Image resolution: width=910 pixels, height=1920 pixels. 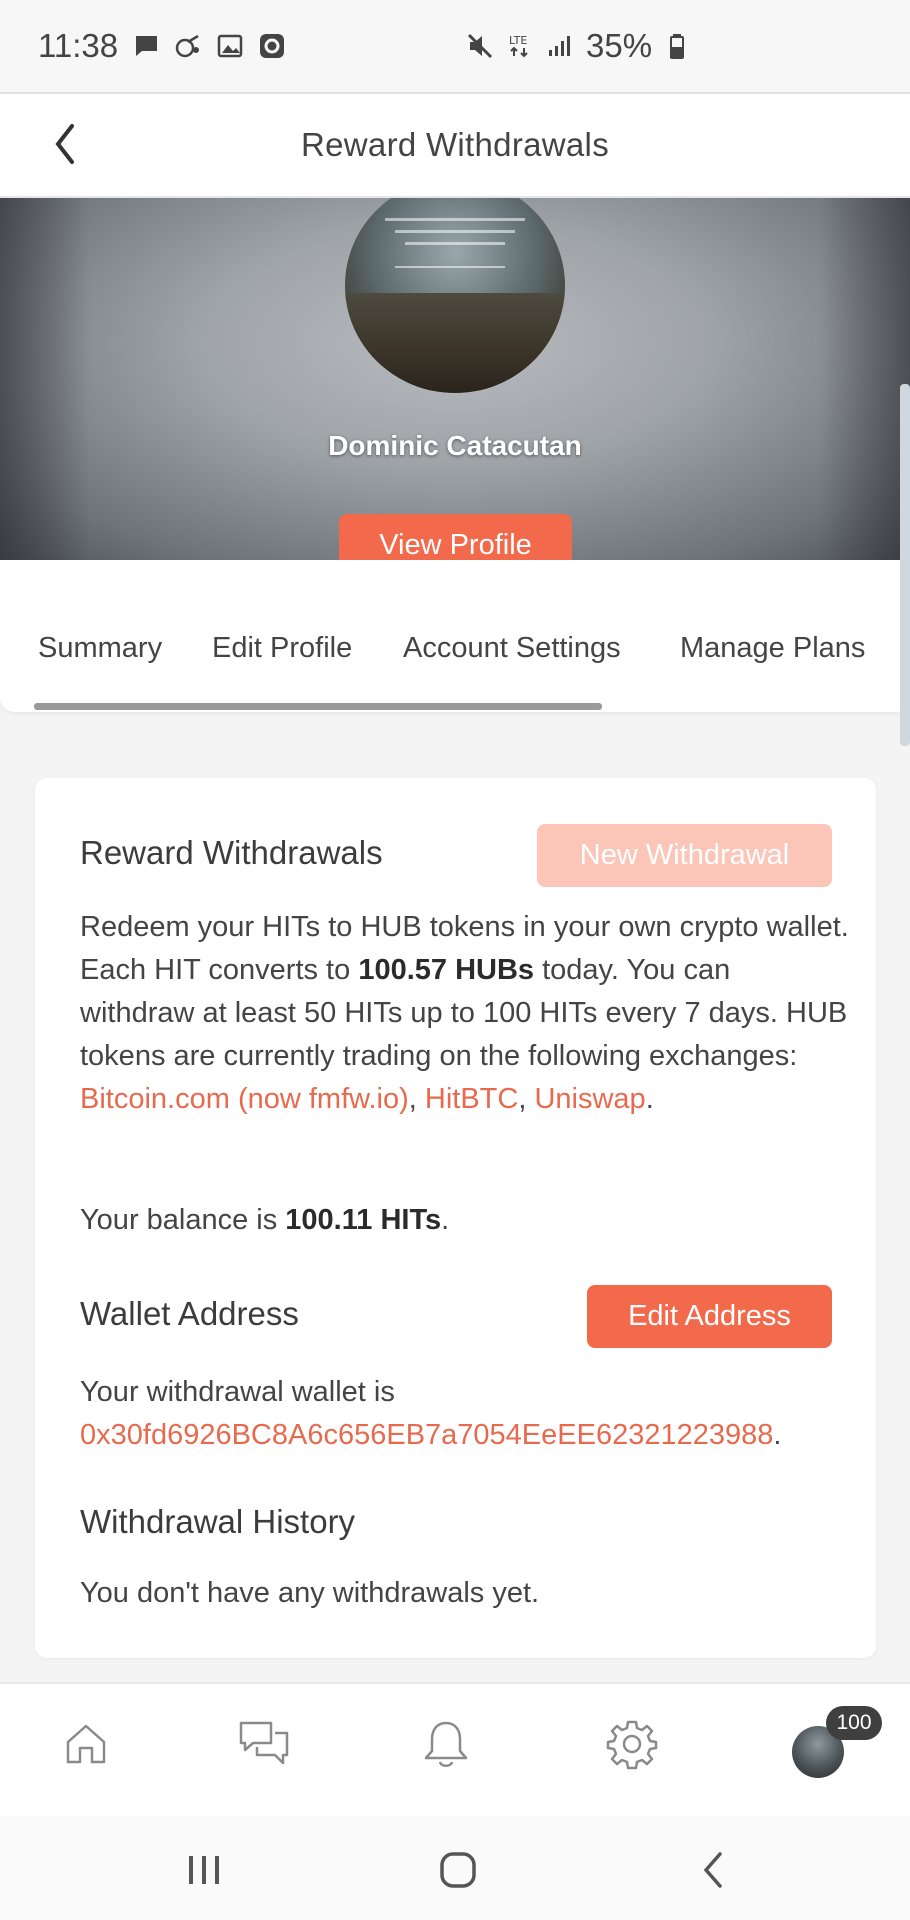 I want to click on nav-home, so click(x=86, y=1744).